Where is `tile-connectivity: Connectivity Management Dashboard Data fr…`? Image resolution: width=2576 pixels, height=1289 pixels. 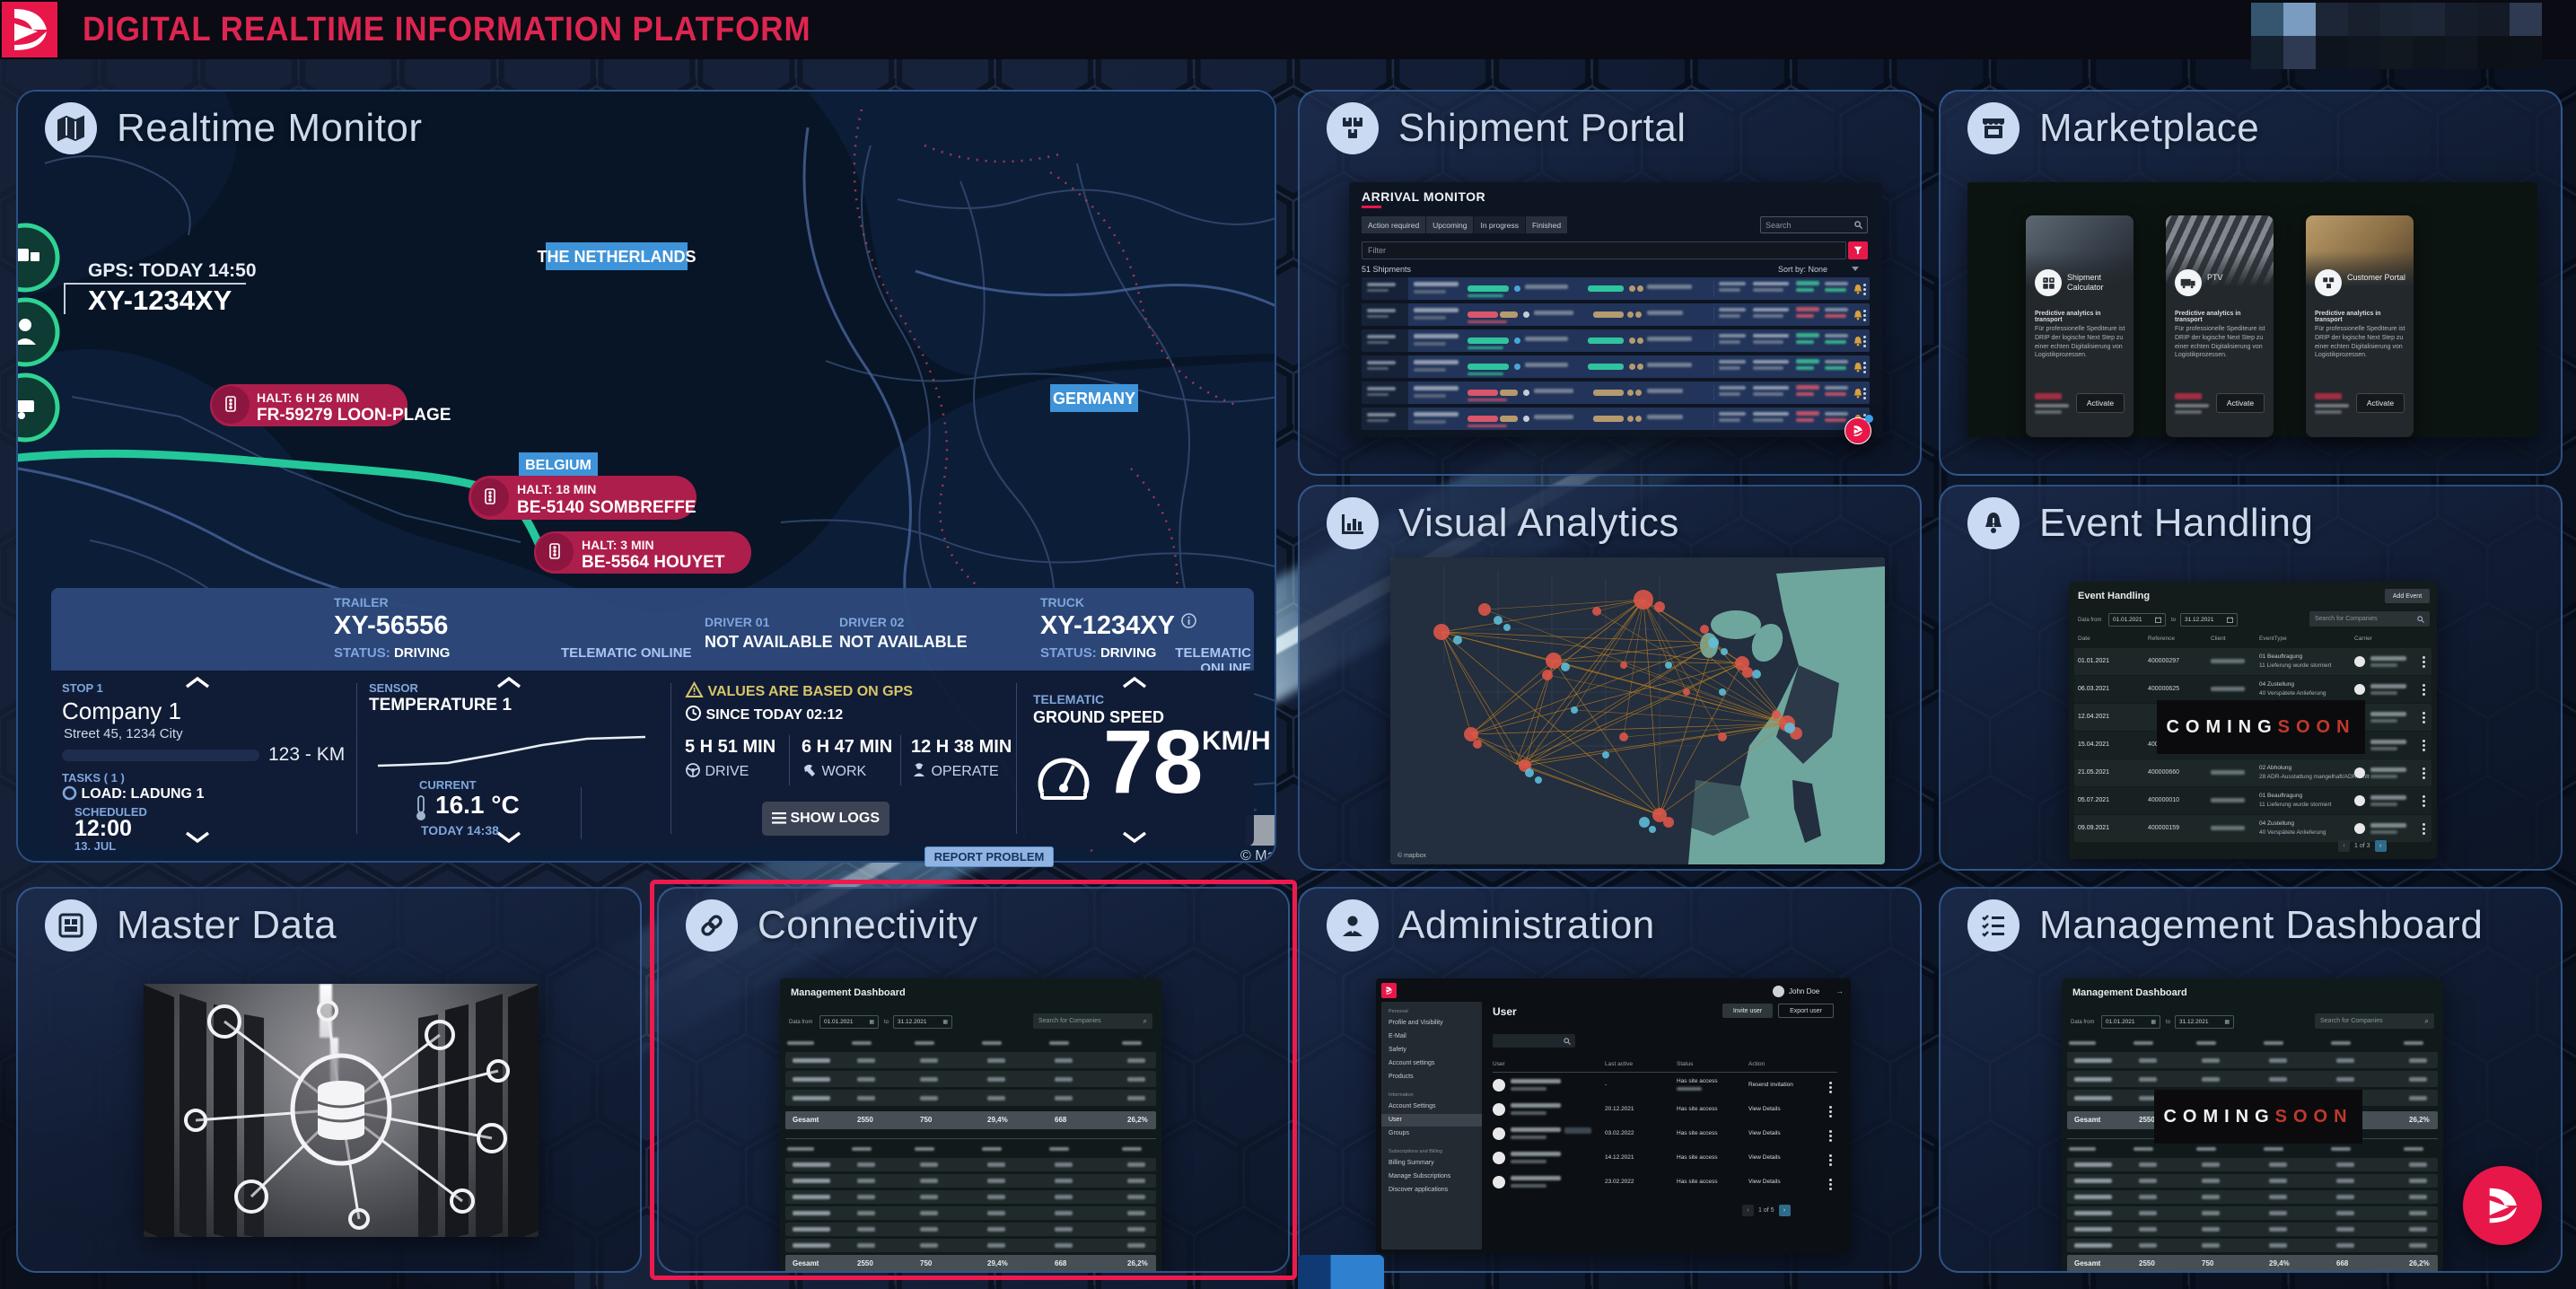 tile-connectivity: Connectivity Management Dashboard Data fr… is located at coordinates (973, 1080).